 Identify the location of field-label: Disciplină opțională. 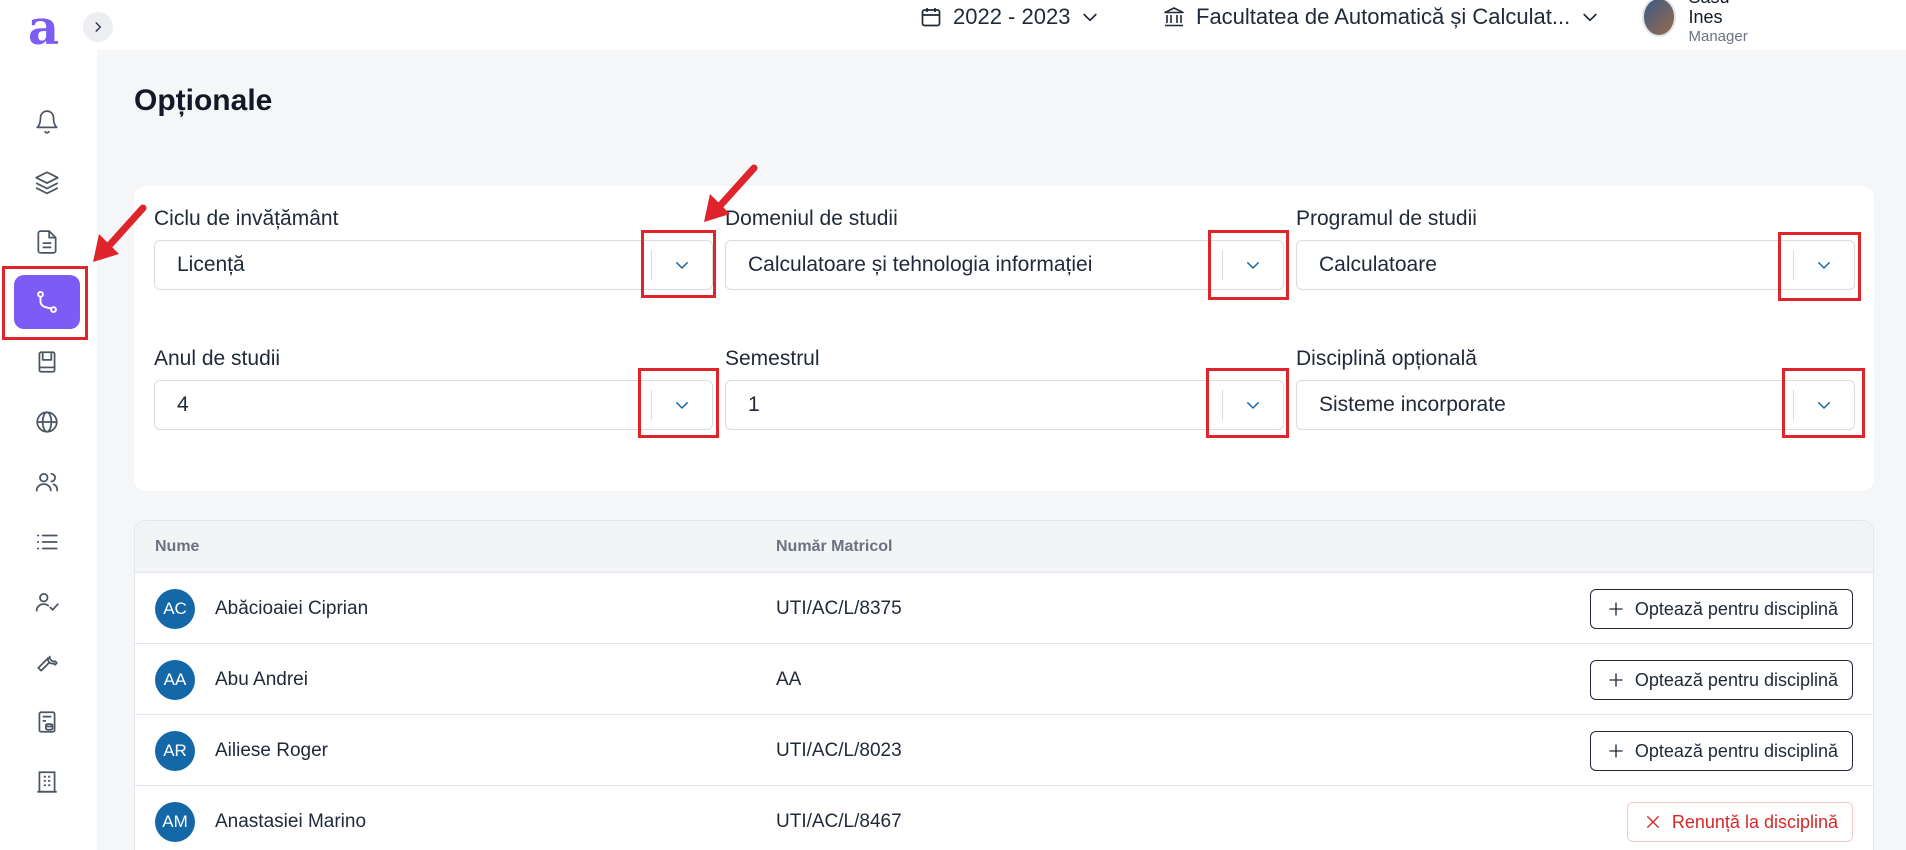
(1386, 358).